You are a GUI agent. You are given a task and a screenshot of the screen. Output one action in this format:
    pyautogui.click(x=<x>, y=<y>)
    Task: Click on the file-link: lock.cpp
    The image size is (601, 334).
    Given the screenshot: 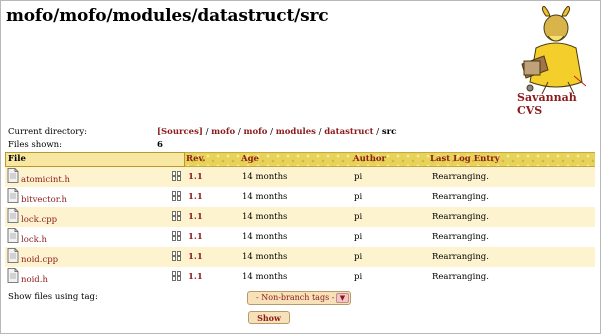 What is the action you would take?
    pyautogui.click(x=39, y=220)
    